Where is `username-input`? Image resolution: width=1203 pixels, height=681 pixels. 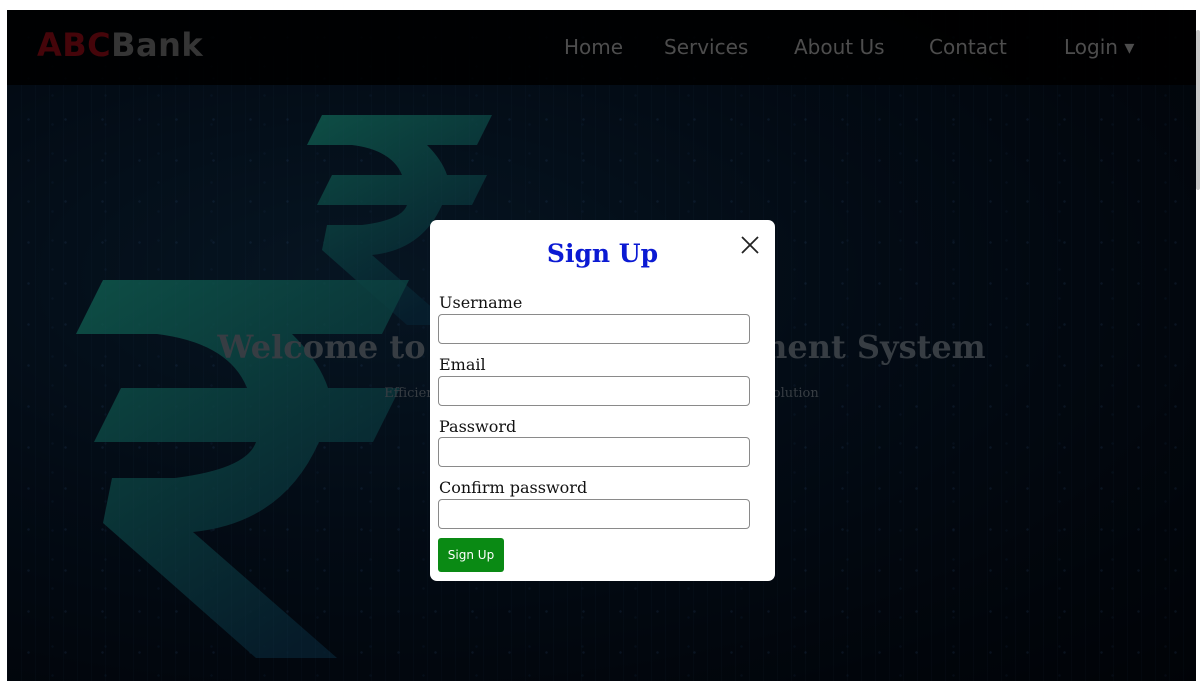 username-input is located at coordinates (594, 329).